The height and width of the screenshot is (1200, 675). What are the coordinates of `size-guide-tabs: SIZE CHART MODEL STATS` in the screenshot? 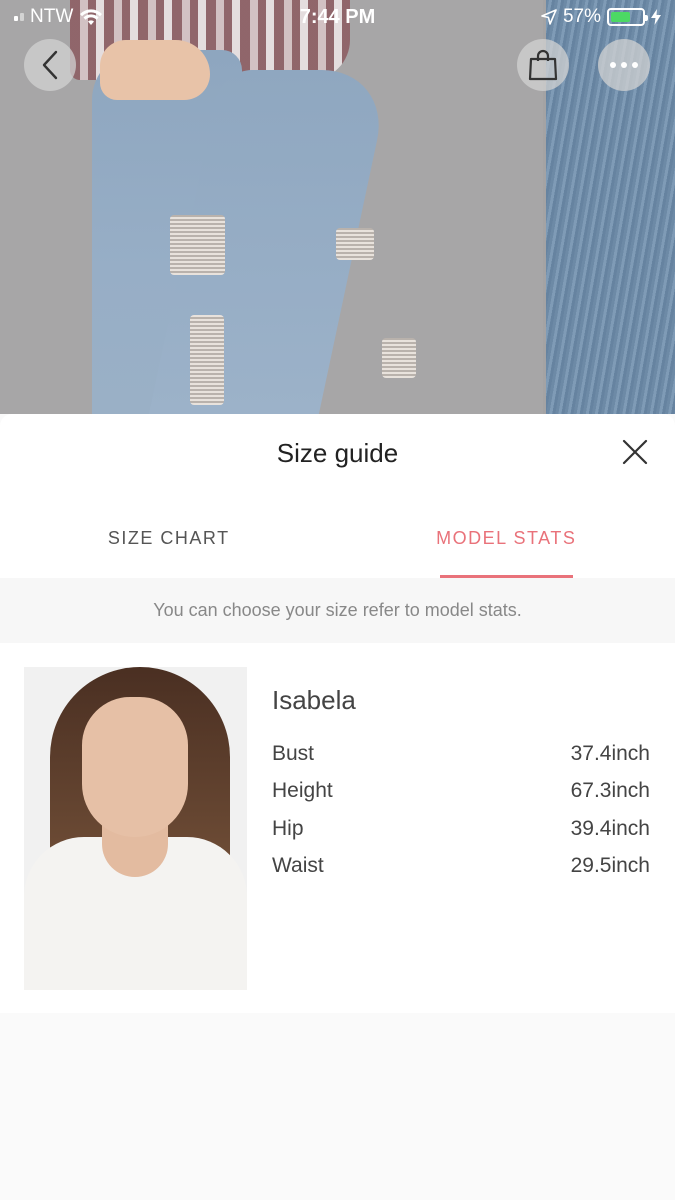 It's located at (337, 538).